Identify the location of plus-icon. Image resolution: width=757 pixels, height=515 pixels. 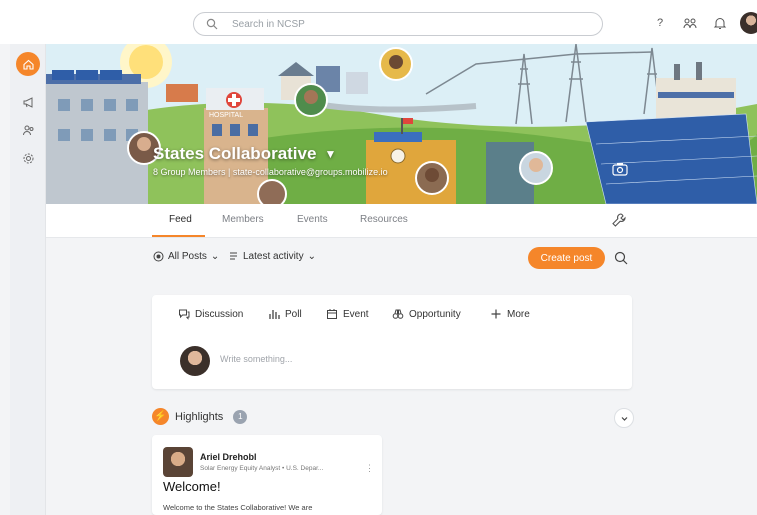
(496, 314).